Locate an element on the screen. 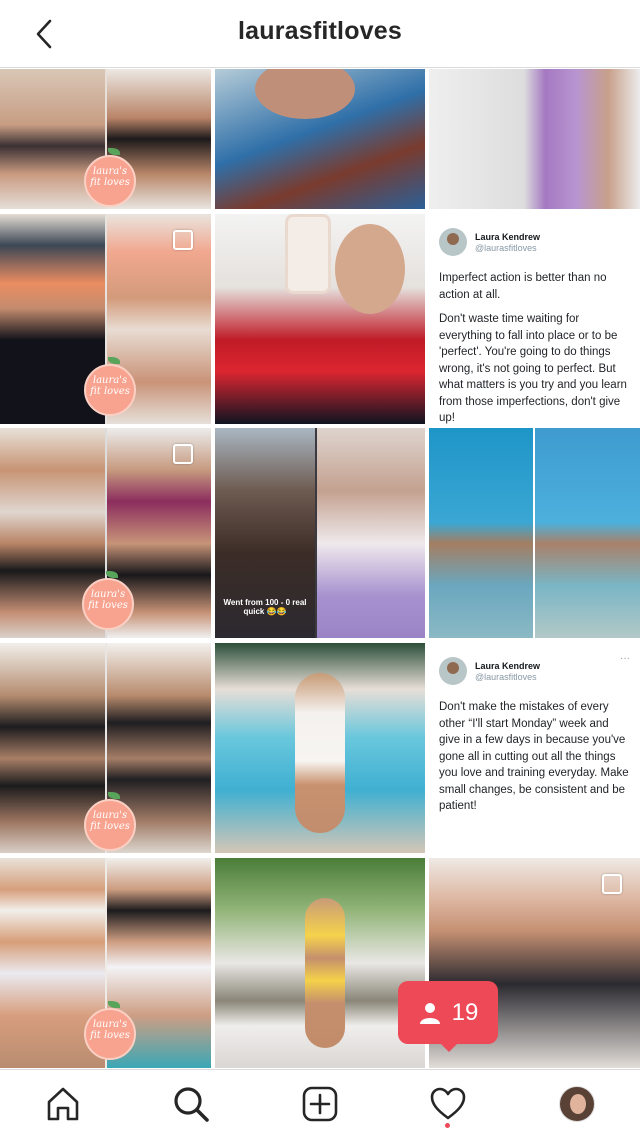  top-header: laurasfitloves is located at coordinates (320, 34).